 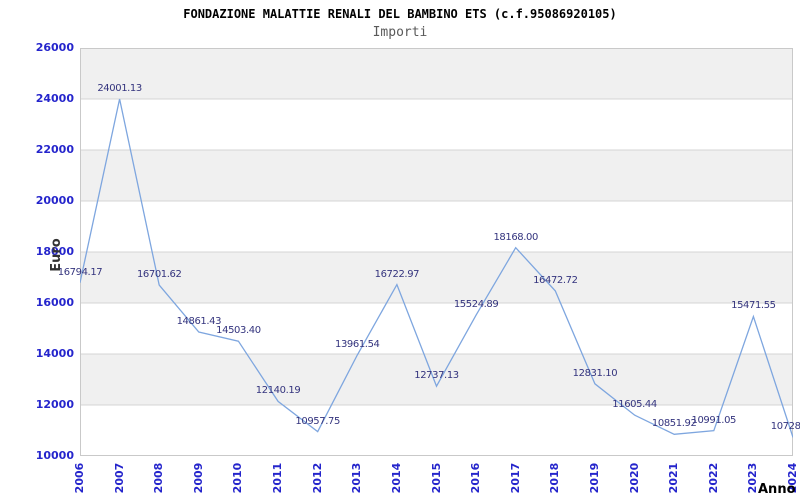 What do you see at coordinates (317, 478) in the screenshot?
I see `x-tick-label: 2012` at bounding box center [317, 478].